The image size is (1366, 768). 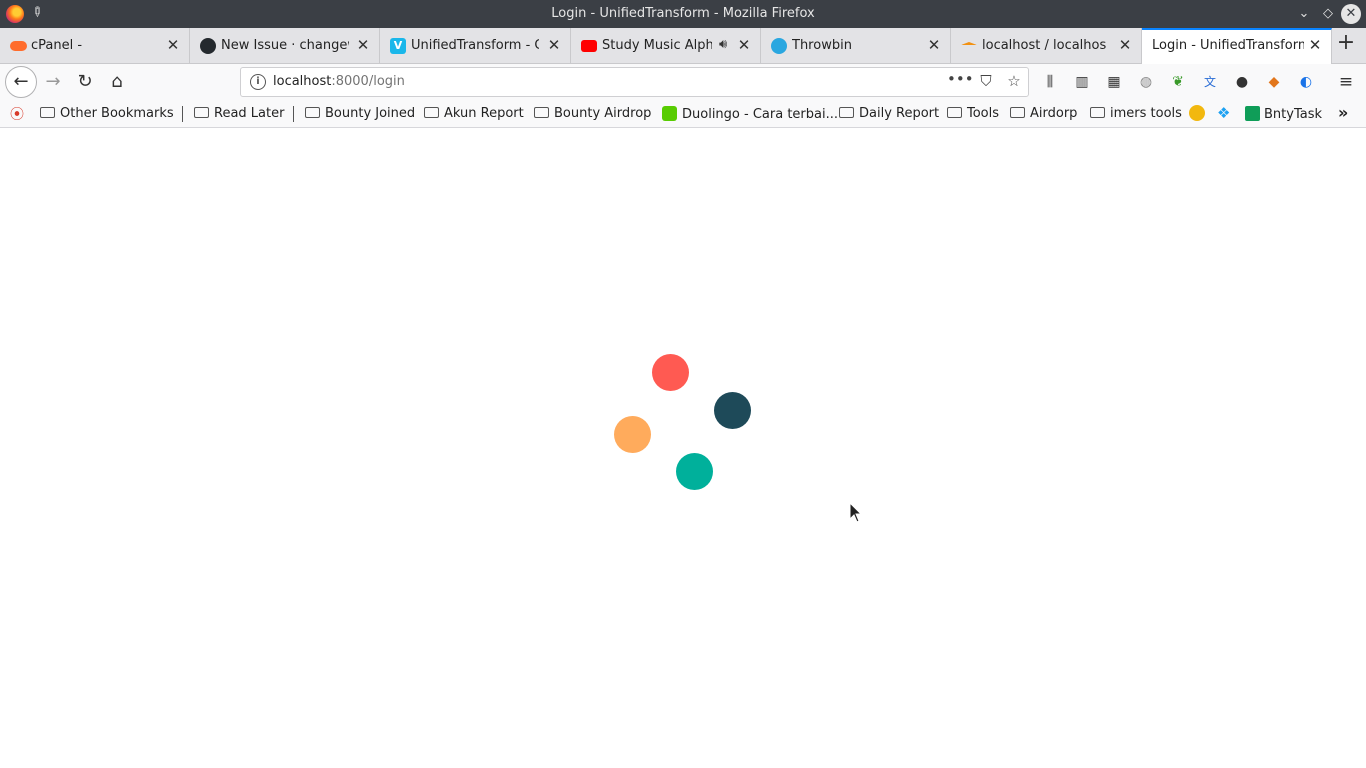 What do you see at coordinates (723, 44) in the screenshot?
I see `speaker-icon: 🔊︎` at bounding box center [723, 44].